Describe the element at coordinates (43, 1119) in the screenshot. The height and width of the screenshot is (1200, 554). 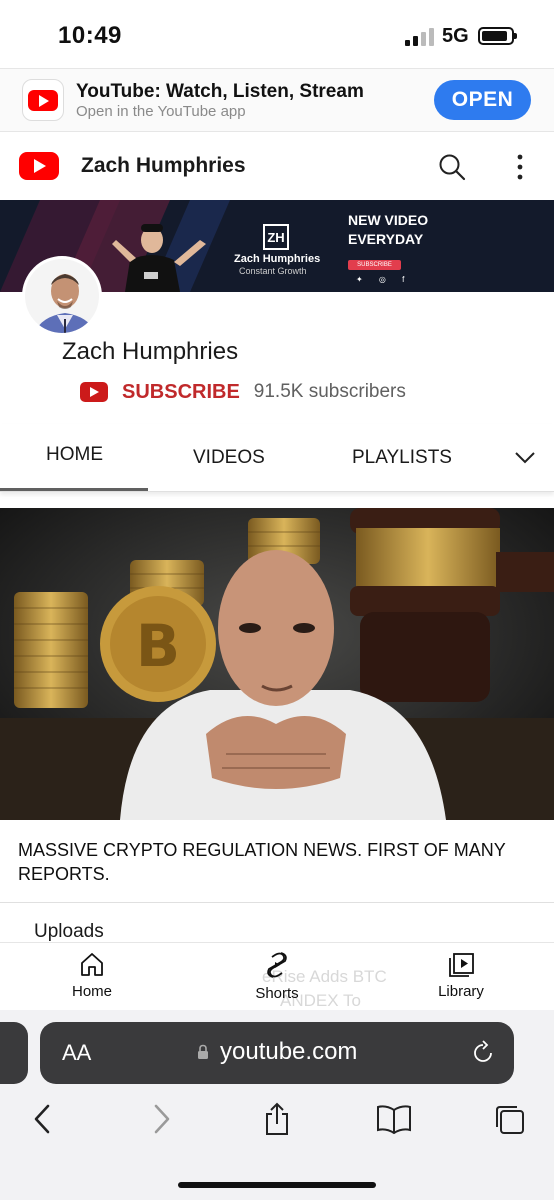
I see `back-icon` at that location.